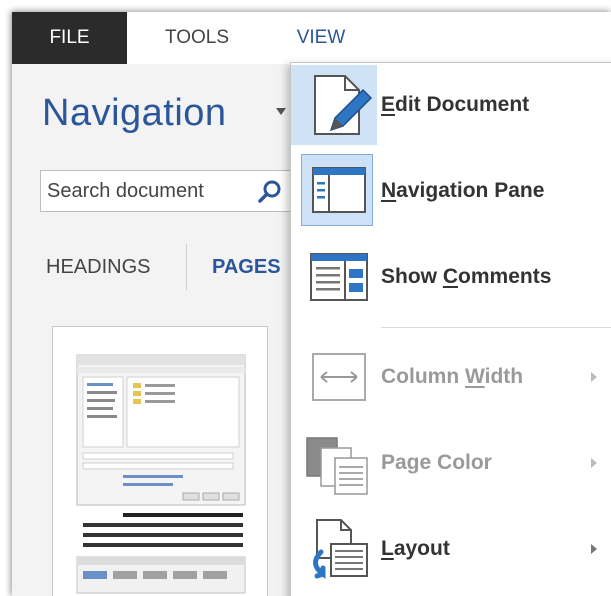  I want to click on navigation-pane-icon, so click(339, 190).